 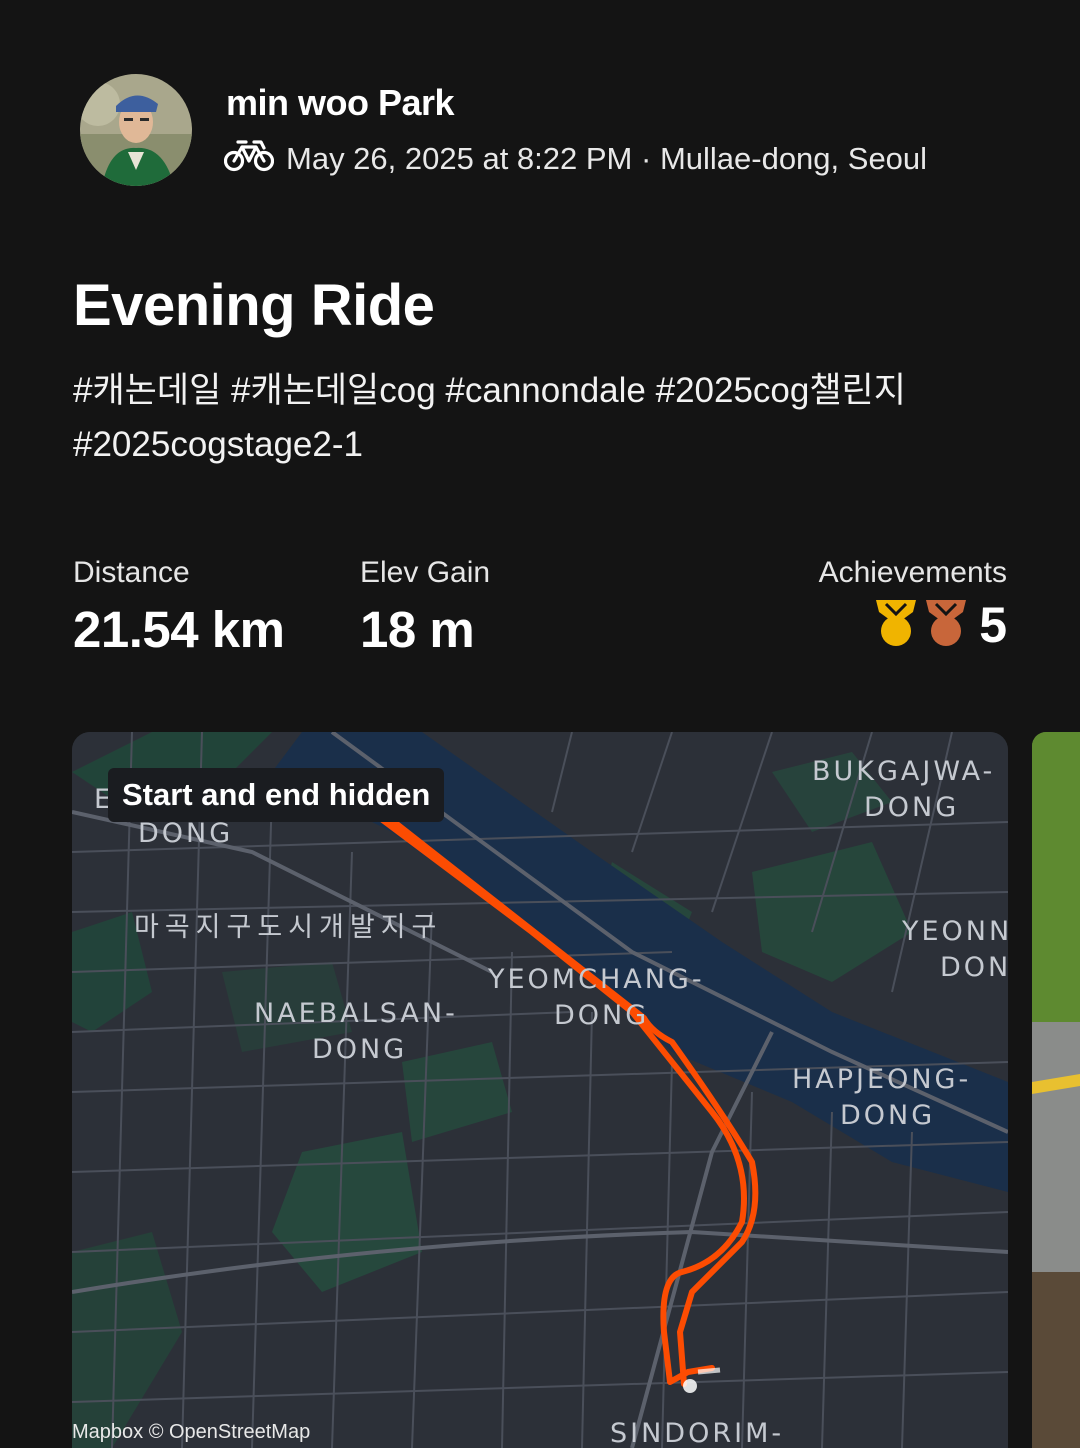 I want to click on stat-elev-gain: Elev Gain 18 m, so click(x=425, y=607).